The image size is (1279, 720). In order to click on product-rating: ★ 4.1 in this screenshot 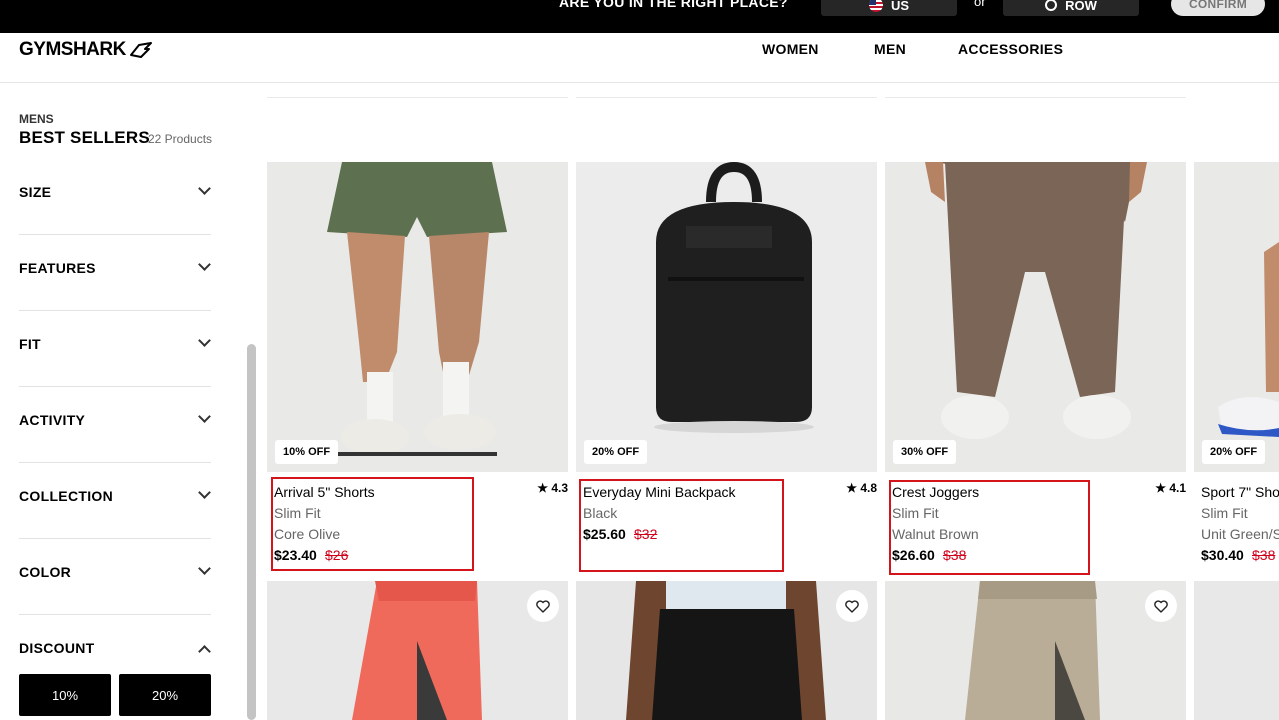, I will do `click(1170, 488)`.